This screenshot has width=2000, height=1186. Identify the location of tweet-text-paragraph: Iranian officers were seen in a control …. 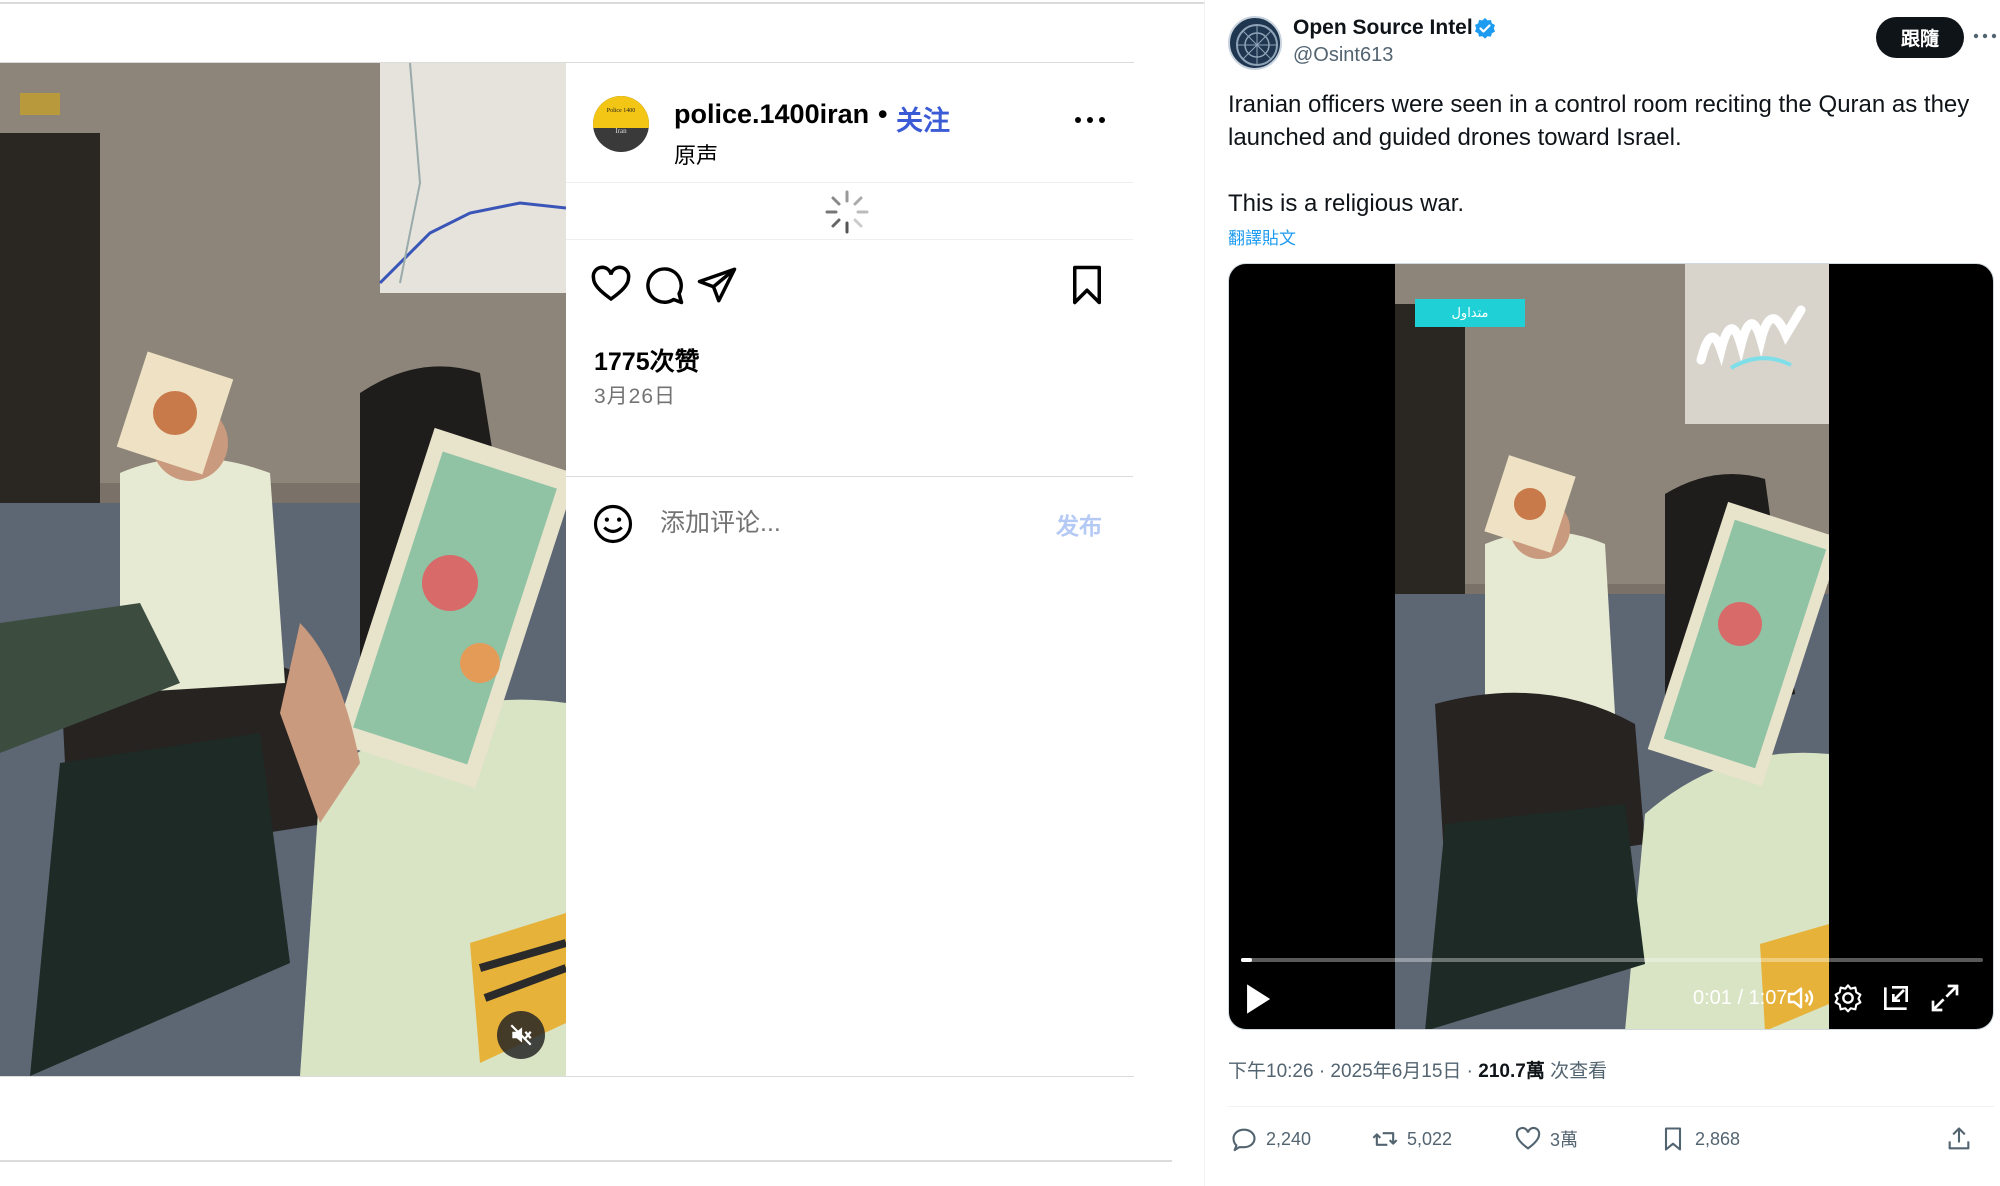
(1599, 121).